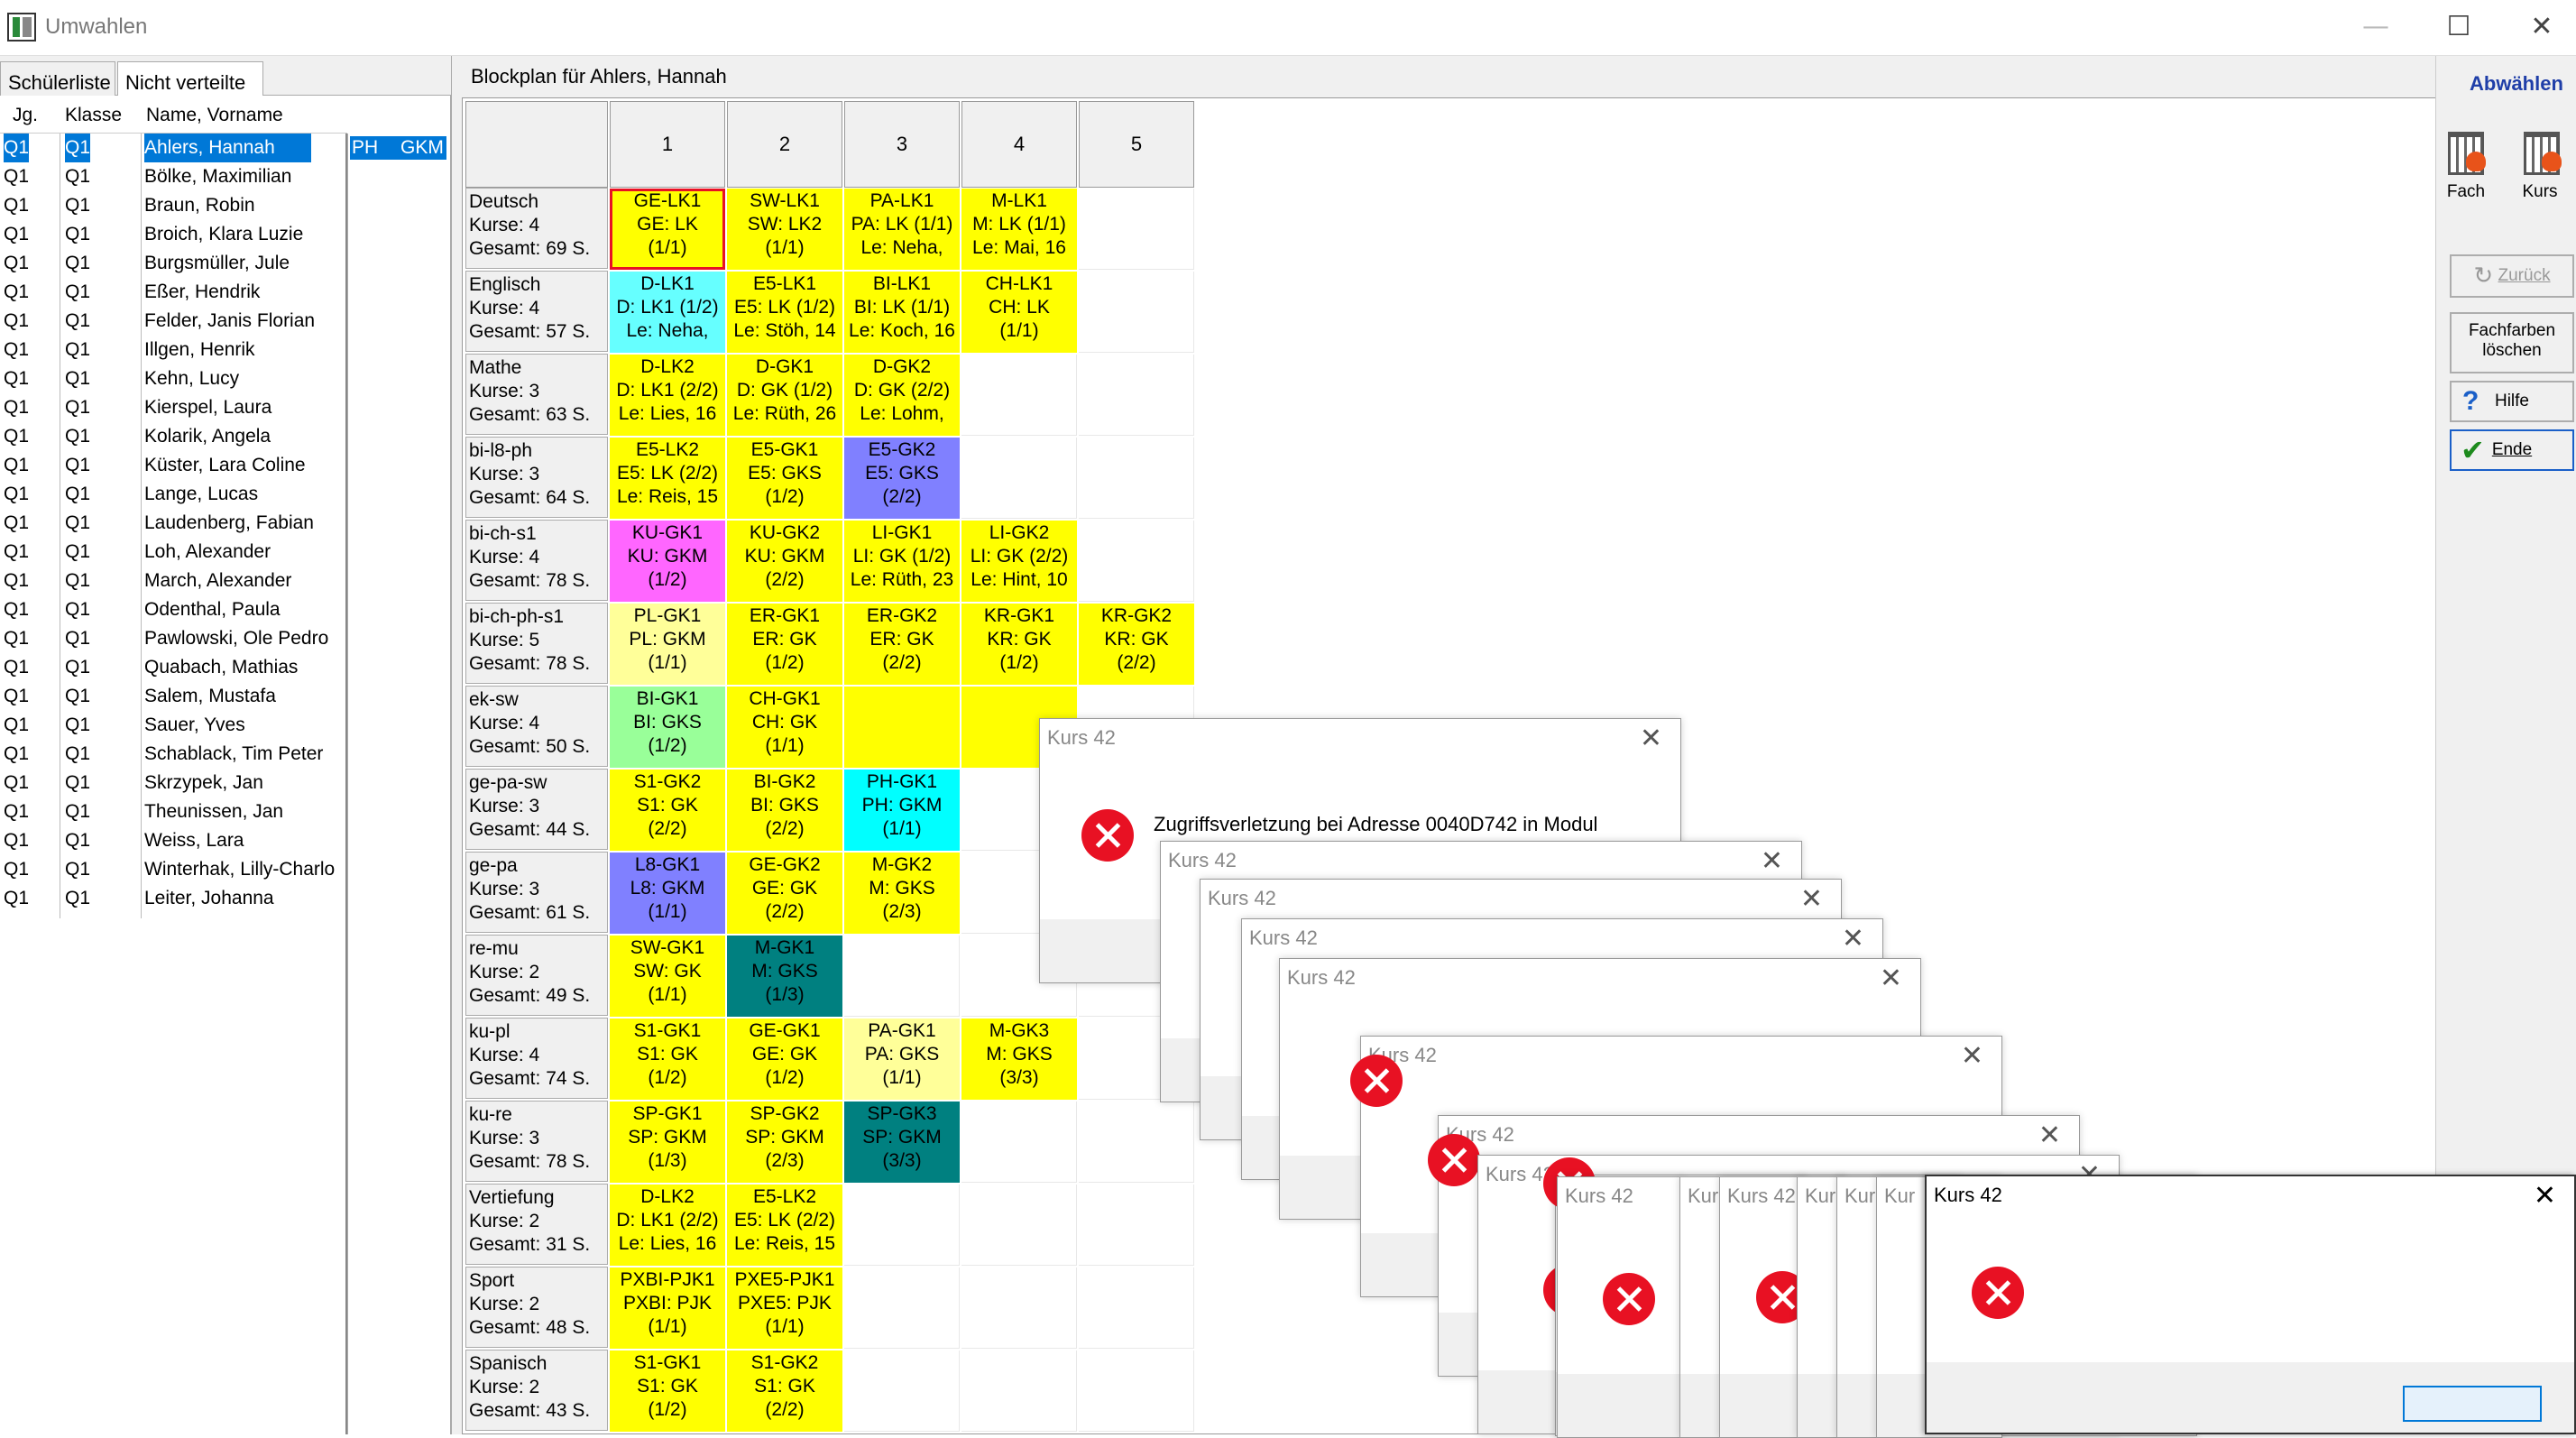 The image size is (2576, 1438). Describe the element at coordinates (2466, 151) in the screenshot. I see `fach-delete-button` at that location.